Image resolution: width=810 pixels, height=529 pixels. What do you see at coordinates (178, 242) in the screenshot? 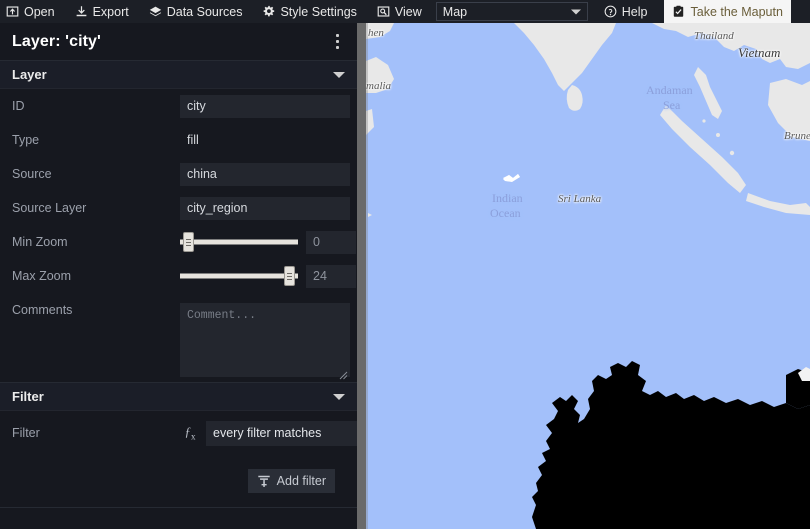
I see `field-row-min-zoom: Min Zoom 0` at bounding box center [178, 242].